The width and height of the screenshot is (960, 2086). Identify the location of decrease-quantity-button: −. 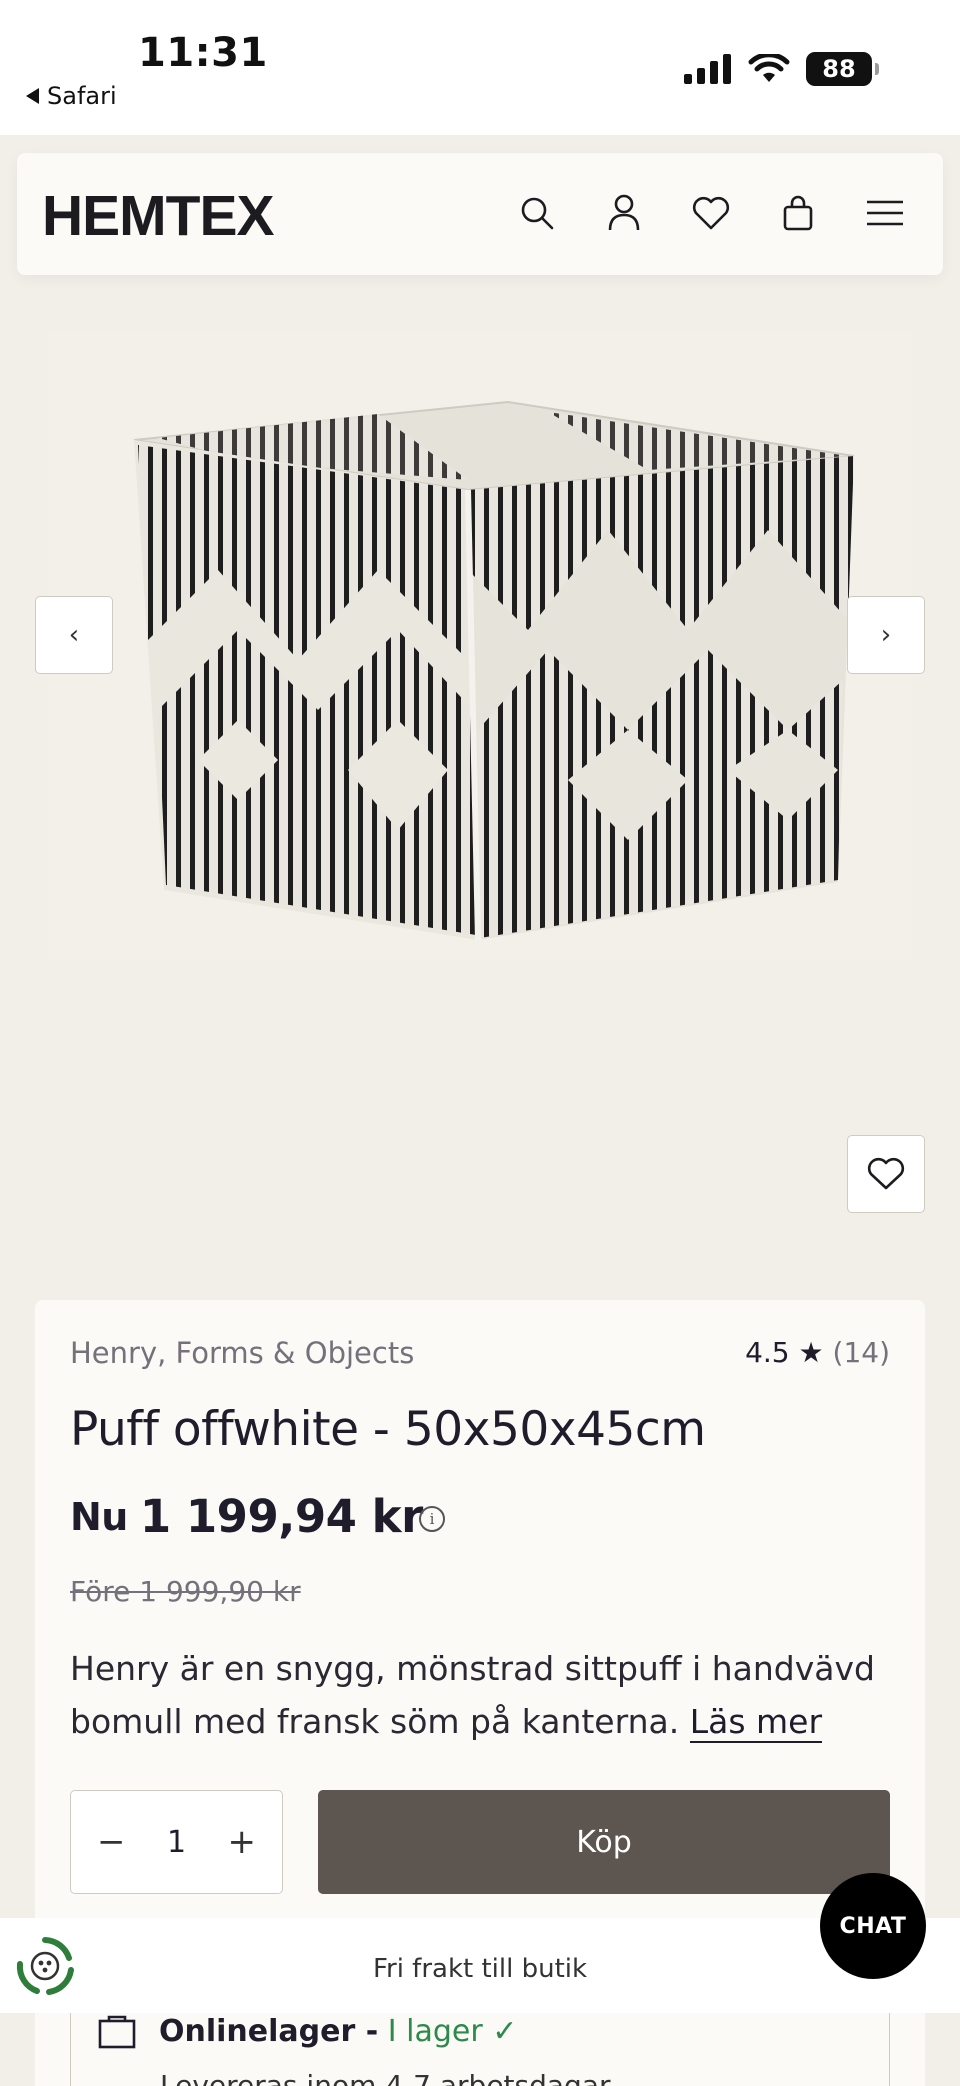
(111, 1842).